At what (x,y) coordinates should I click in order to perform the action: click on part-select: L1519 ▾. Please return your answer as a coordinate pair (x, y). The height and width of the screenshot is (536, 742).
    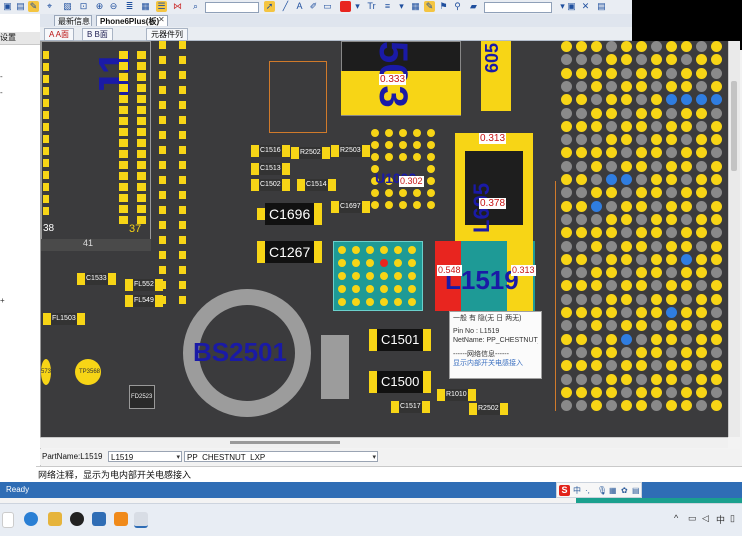
    Looking at the image, I should click on (145, 456).